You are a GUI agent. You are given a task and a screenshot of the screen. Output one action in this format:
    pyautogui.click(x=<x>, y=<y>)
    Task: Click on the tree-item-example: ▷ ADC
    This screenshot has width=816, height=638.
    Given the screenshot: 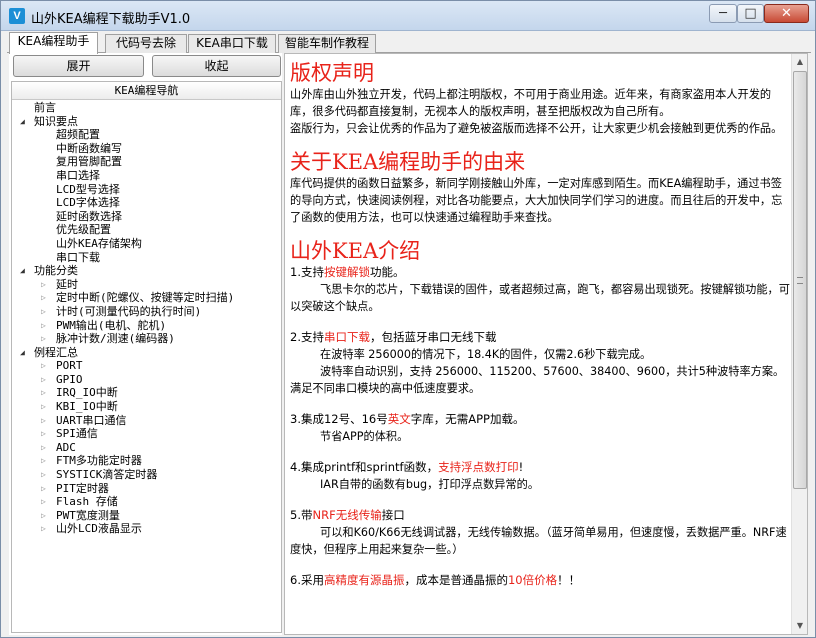 What is the action you would take?
    pyautogui.click(x=146, y=448)
    